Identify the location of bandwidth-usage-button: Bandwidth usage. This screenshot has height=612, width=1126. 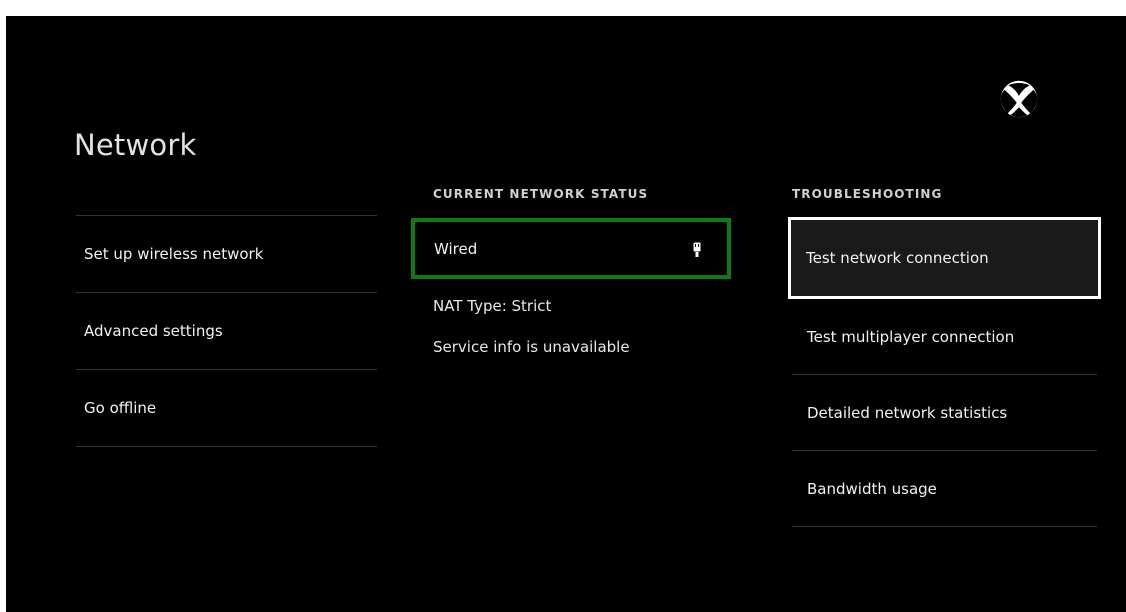
(944, 489).